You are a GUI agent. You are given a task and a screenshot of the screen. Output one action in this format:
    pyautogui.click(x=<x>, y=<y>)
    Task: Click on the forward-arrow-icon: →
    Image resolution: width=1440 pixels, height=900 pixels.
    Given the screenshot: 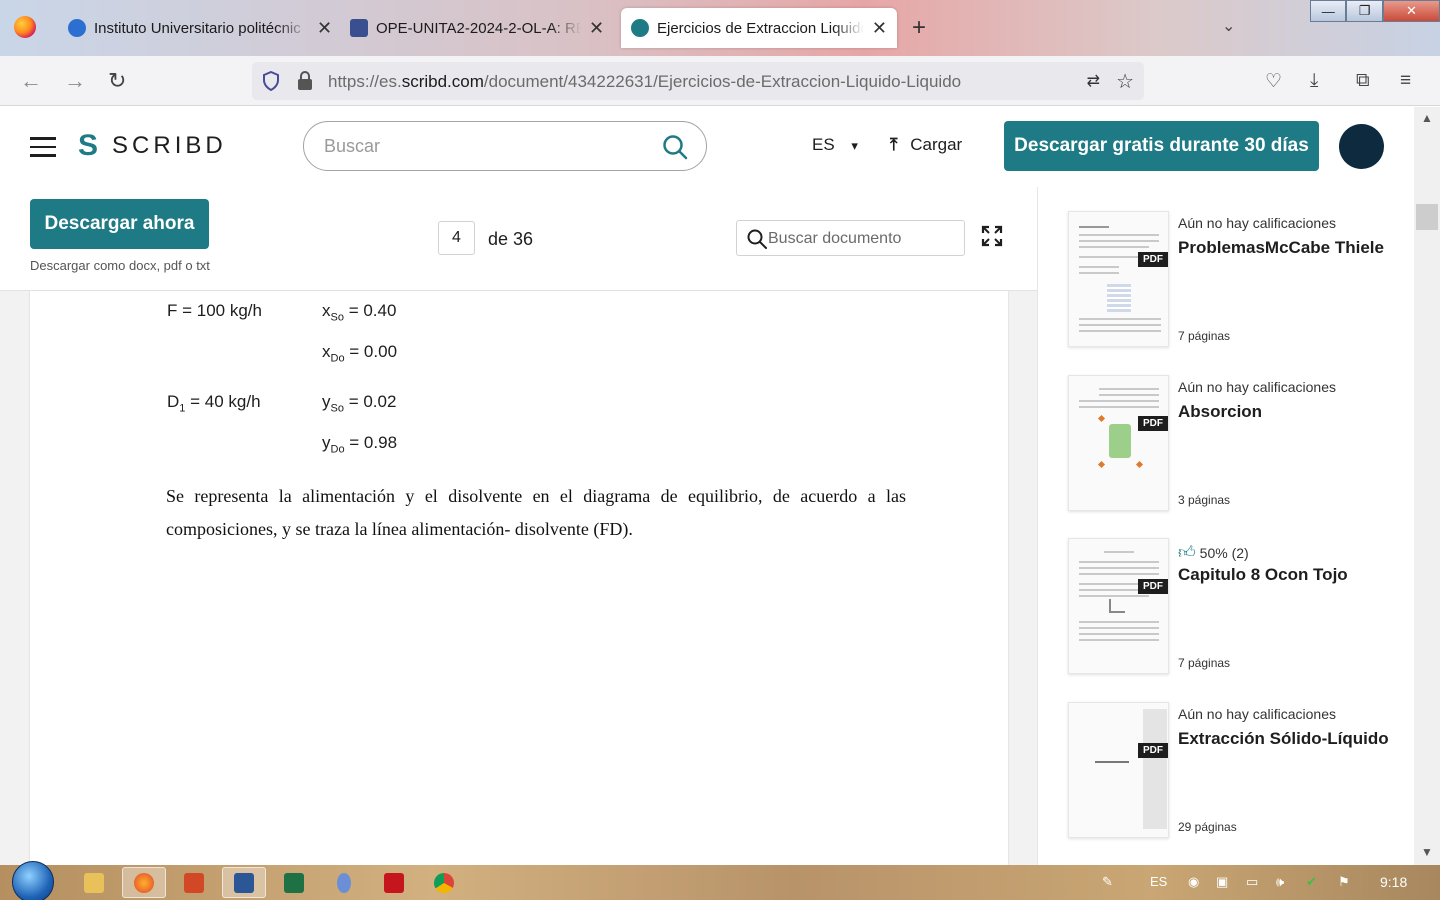 What is the action you would take?
    pyautogui.click(x=75, y=81)
    